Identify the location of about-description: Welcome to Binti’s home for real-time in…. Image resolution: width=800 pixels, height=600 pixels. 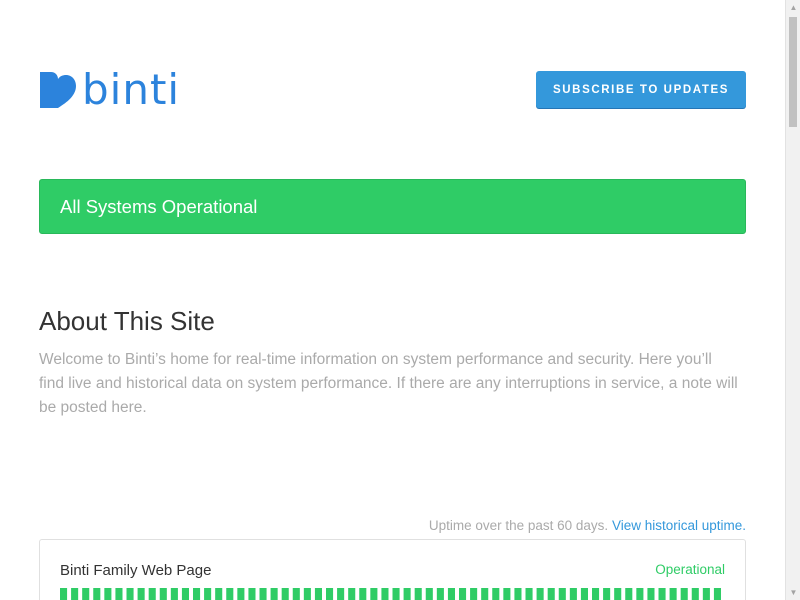
(388, 383).